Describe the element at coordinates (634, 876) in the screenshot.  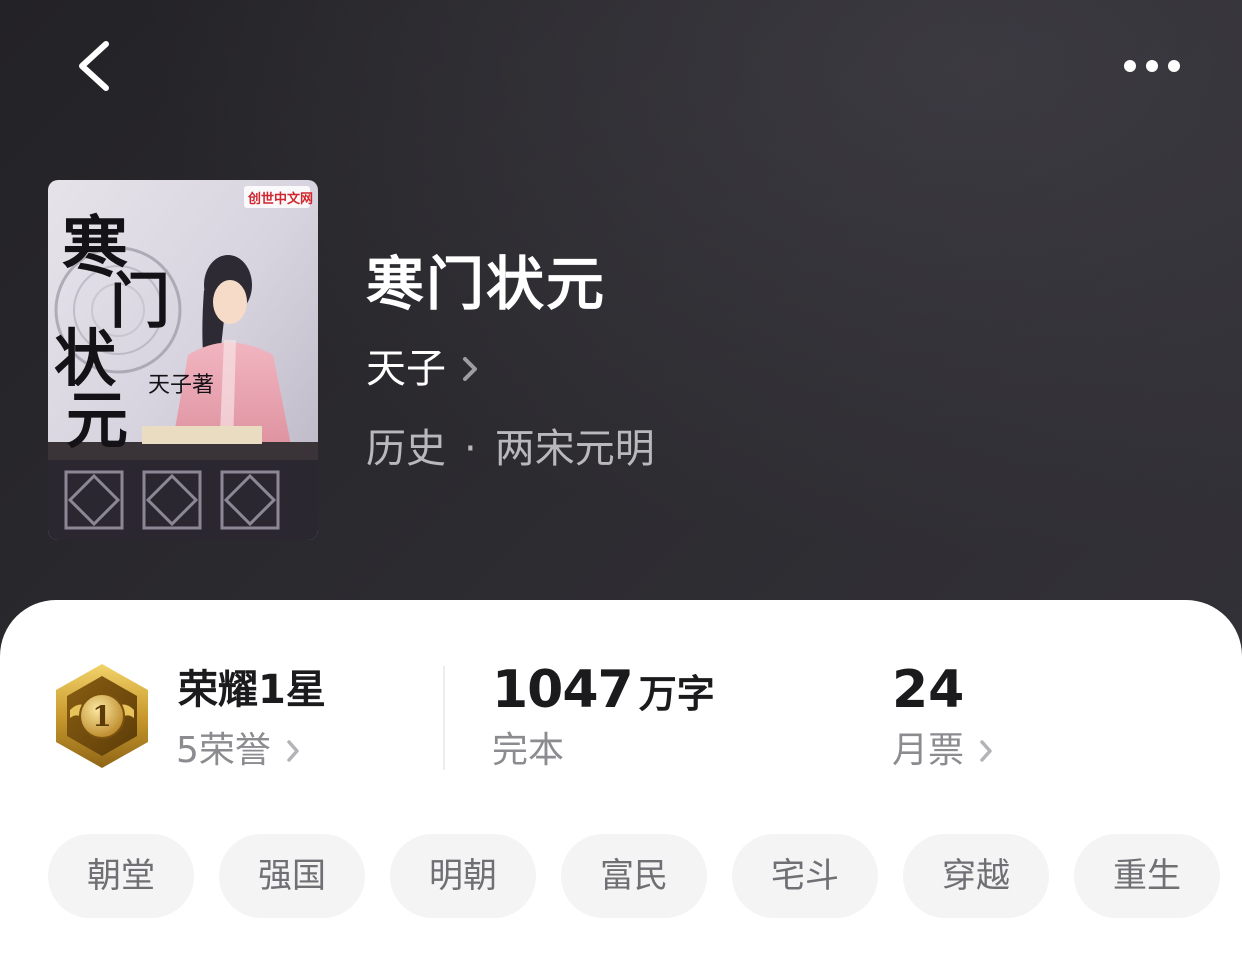
I see `tag-chip: 富民` at that location.